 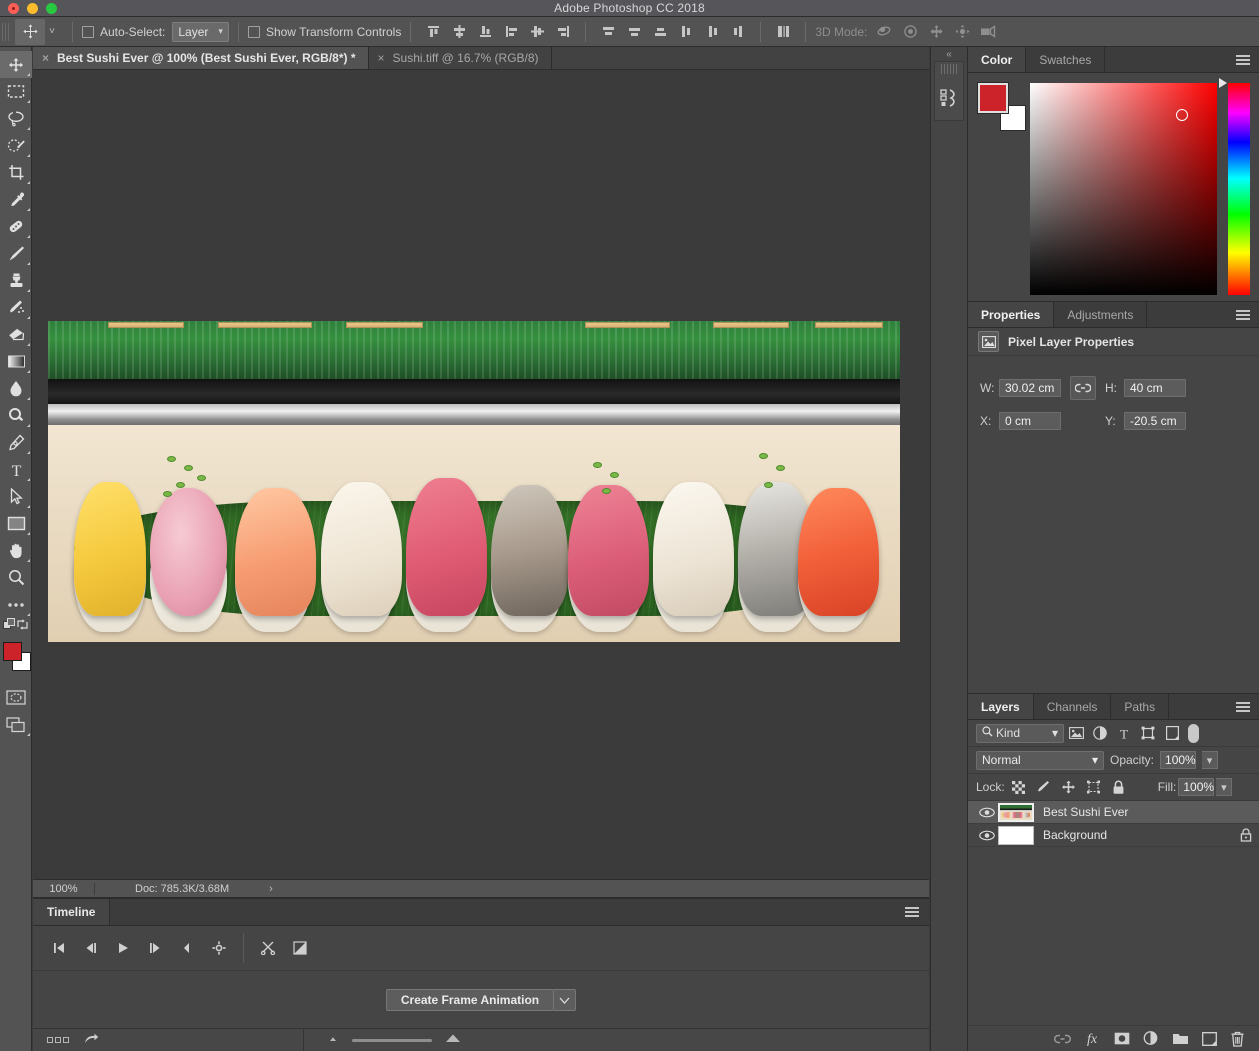 What do you see at coordinates (1196, 787) in the screenshot?
I see `fill-input: 100%` at bounding box center [1196, 787].